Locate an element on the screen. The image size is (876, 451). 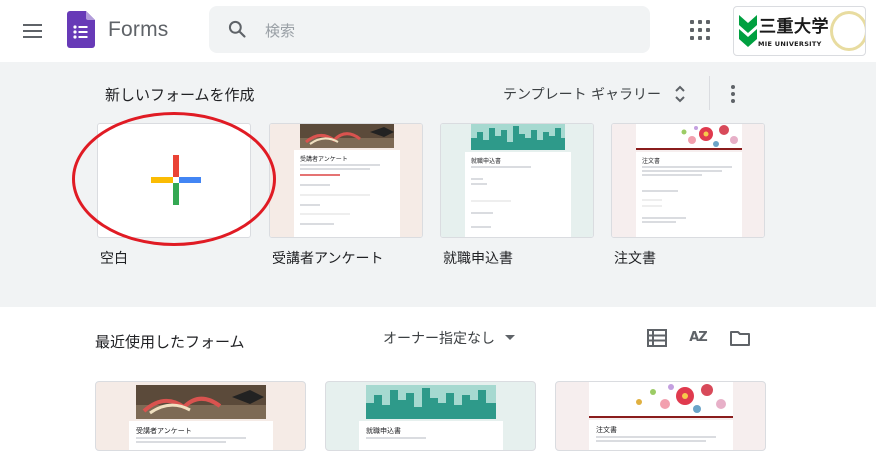
section-title-new-form: 新しいフォームを作成 is located at coordinates (180, 95).